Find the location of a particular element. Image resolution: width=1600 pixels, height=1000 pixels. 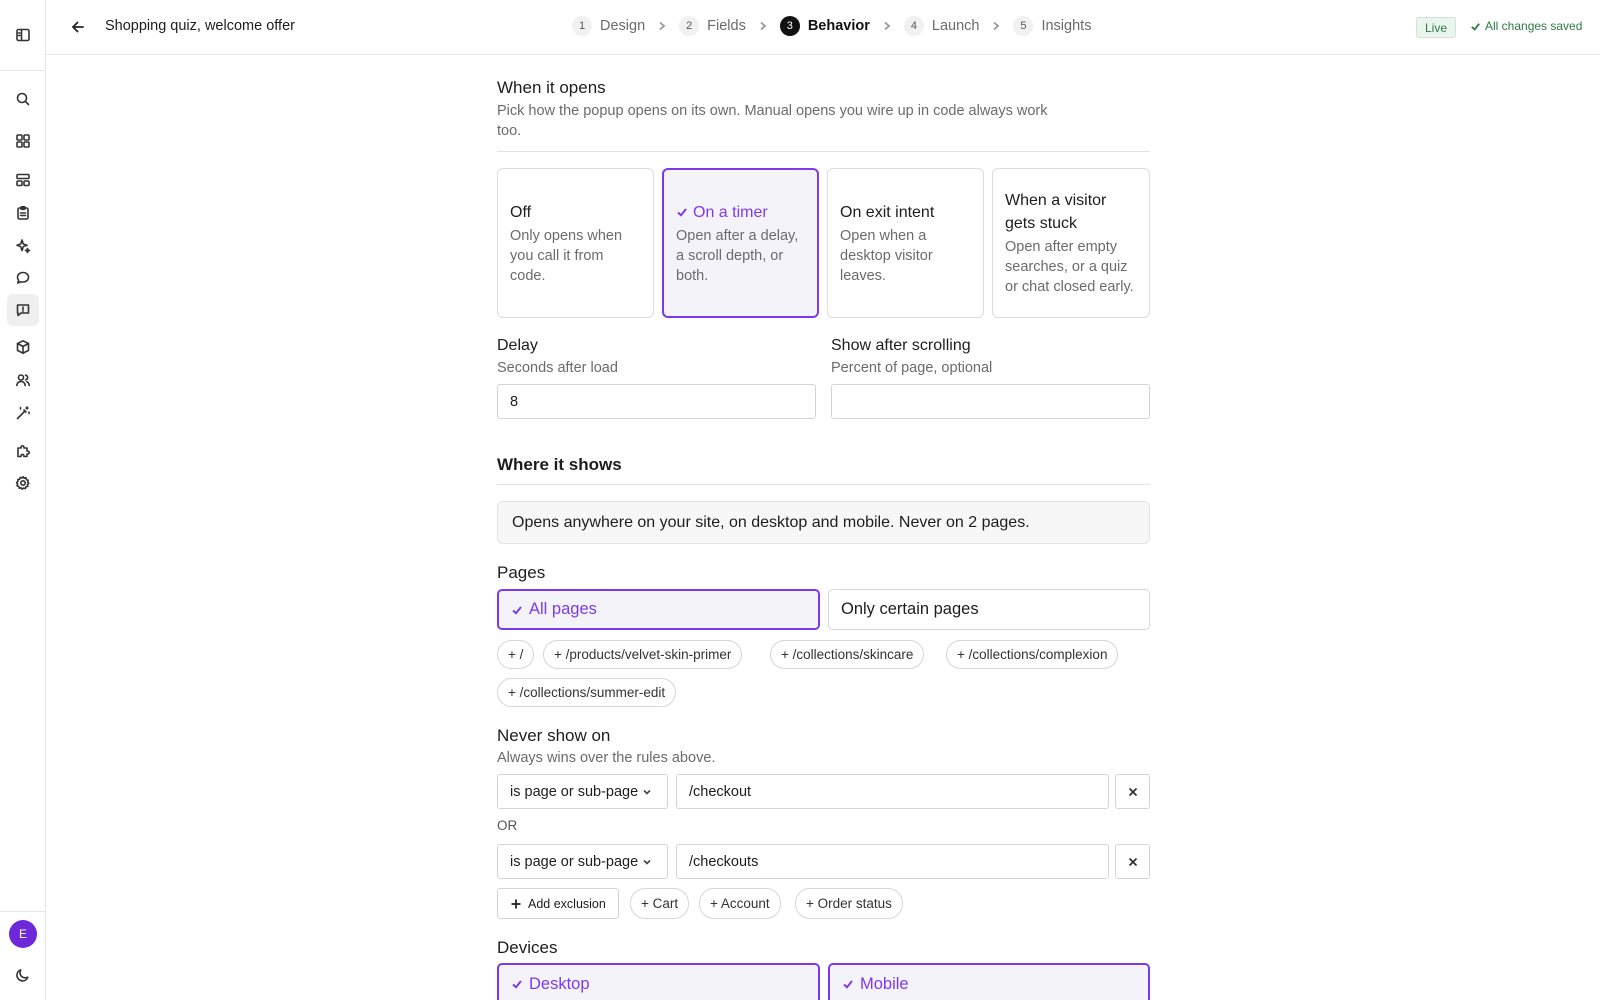

page-suggestion-chip: + /collections/complexion is located at coordinates (1032, 654).